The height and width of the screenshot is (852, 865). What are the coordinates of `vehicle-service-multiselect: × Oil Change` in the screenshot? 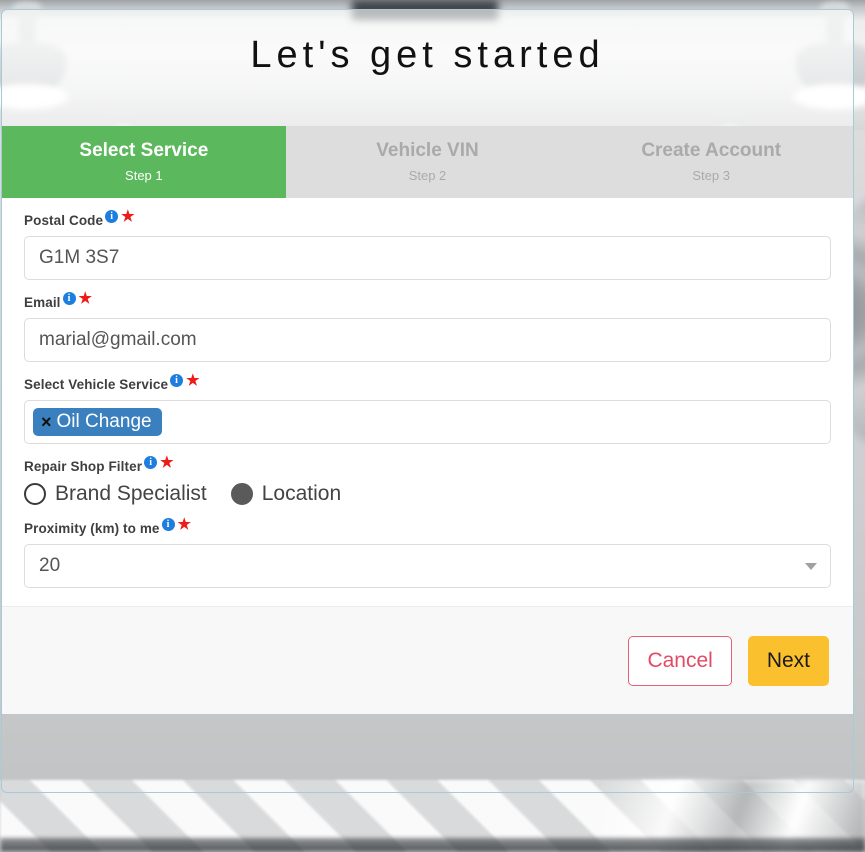 It's located at (427, 422).